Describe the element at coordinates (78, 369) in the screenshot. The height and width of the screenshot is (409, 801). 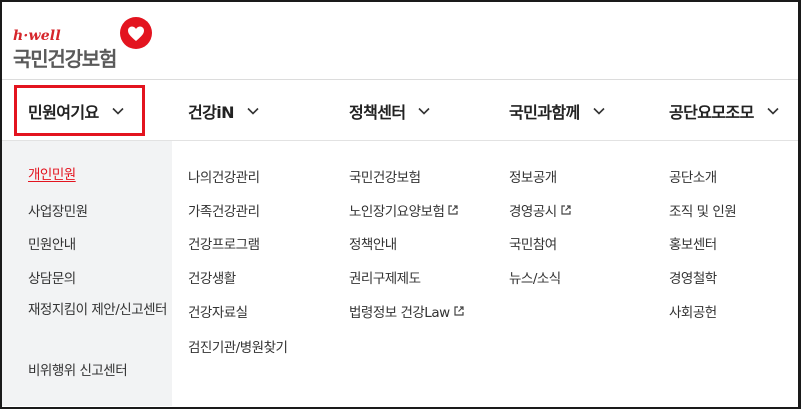
I see `menu-item-misconduct-report: 비위행위 신고센터` at that location.